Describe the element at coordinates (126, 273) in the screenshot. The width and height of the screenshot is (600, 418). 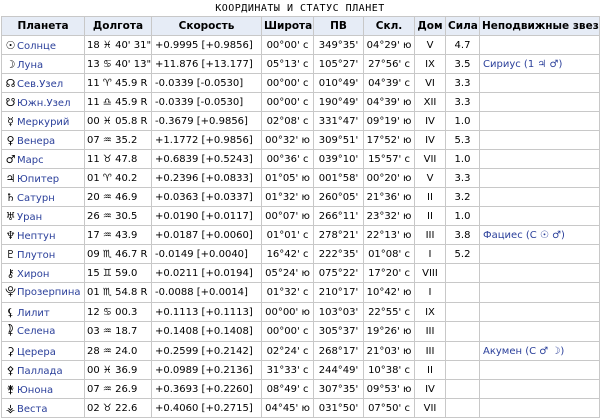
I see `longitude-minutes: 59.0` at that location.